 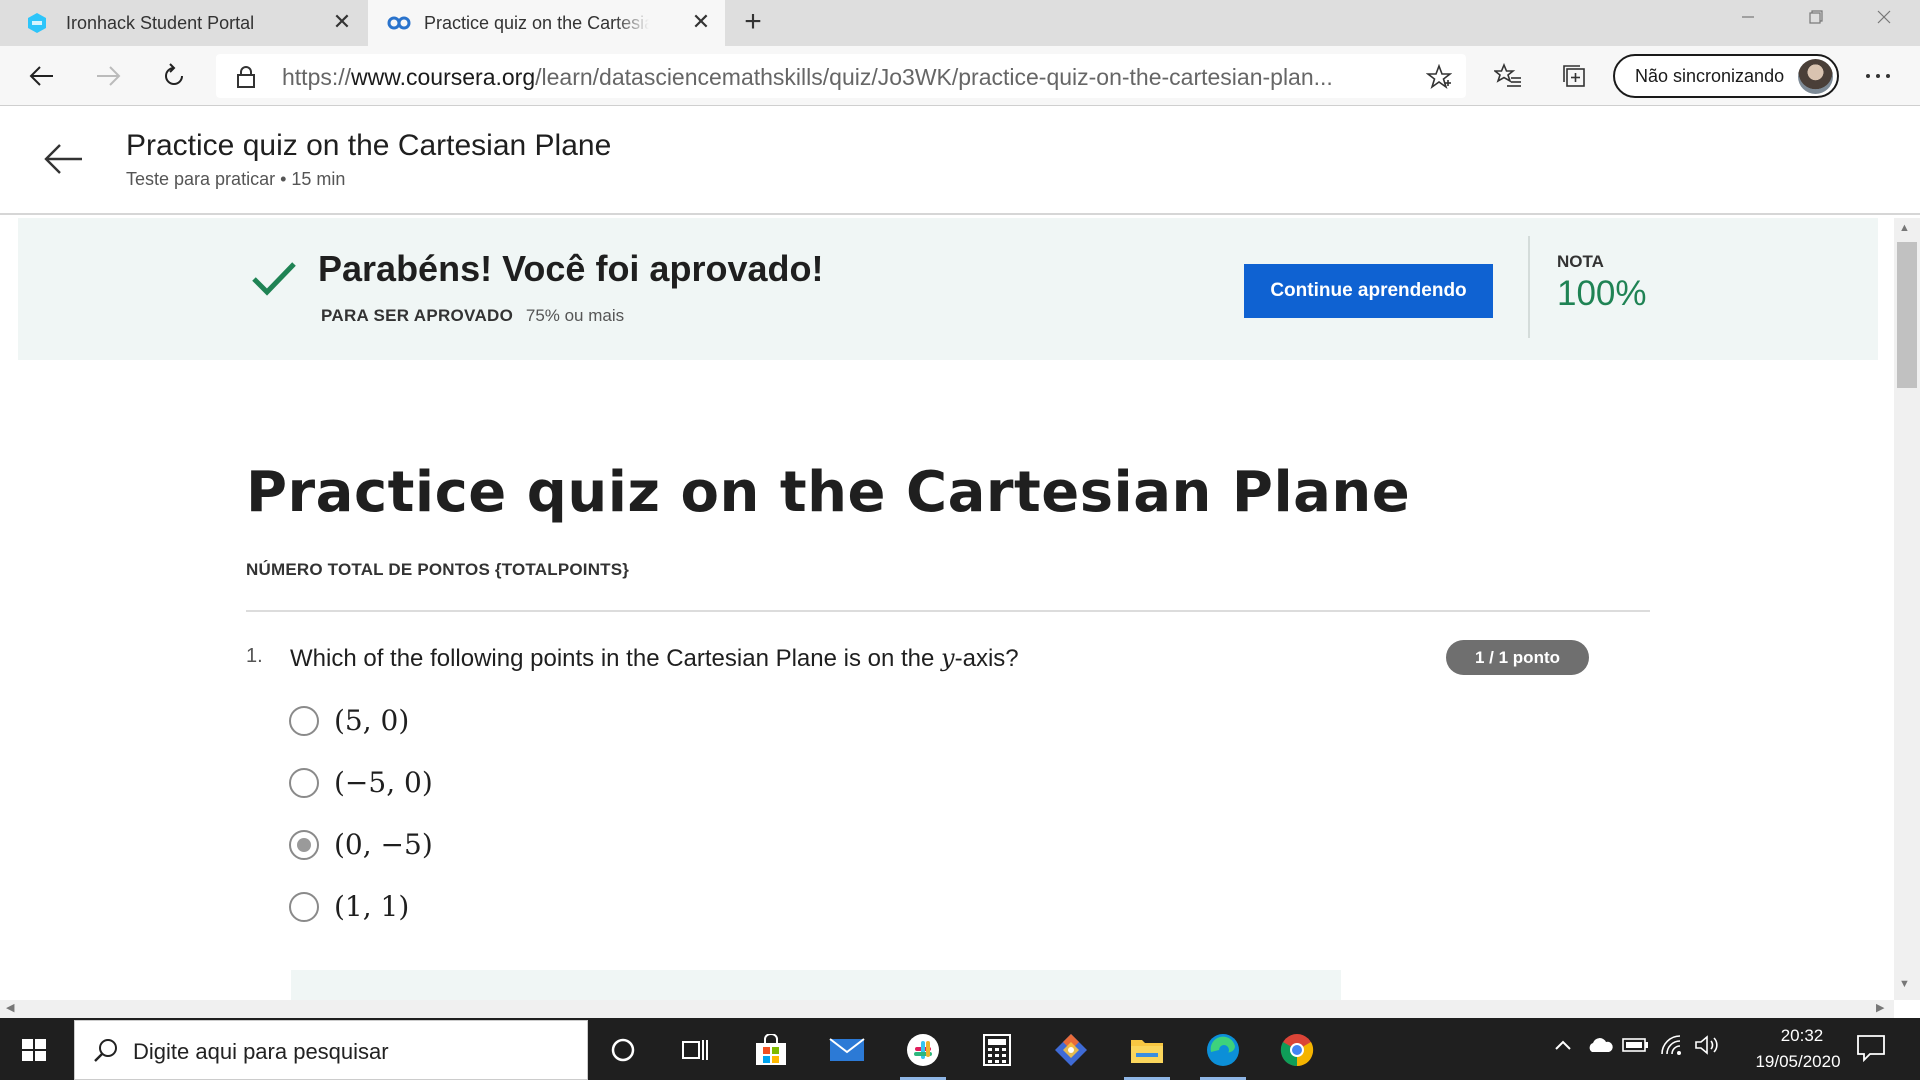 What do you see at coordinates (1600, 1047) in the screenshot?
I see `onedrive-cloud-icon` at bounding box center [1600, 1047].